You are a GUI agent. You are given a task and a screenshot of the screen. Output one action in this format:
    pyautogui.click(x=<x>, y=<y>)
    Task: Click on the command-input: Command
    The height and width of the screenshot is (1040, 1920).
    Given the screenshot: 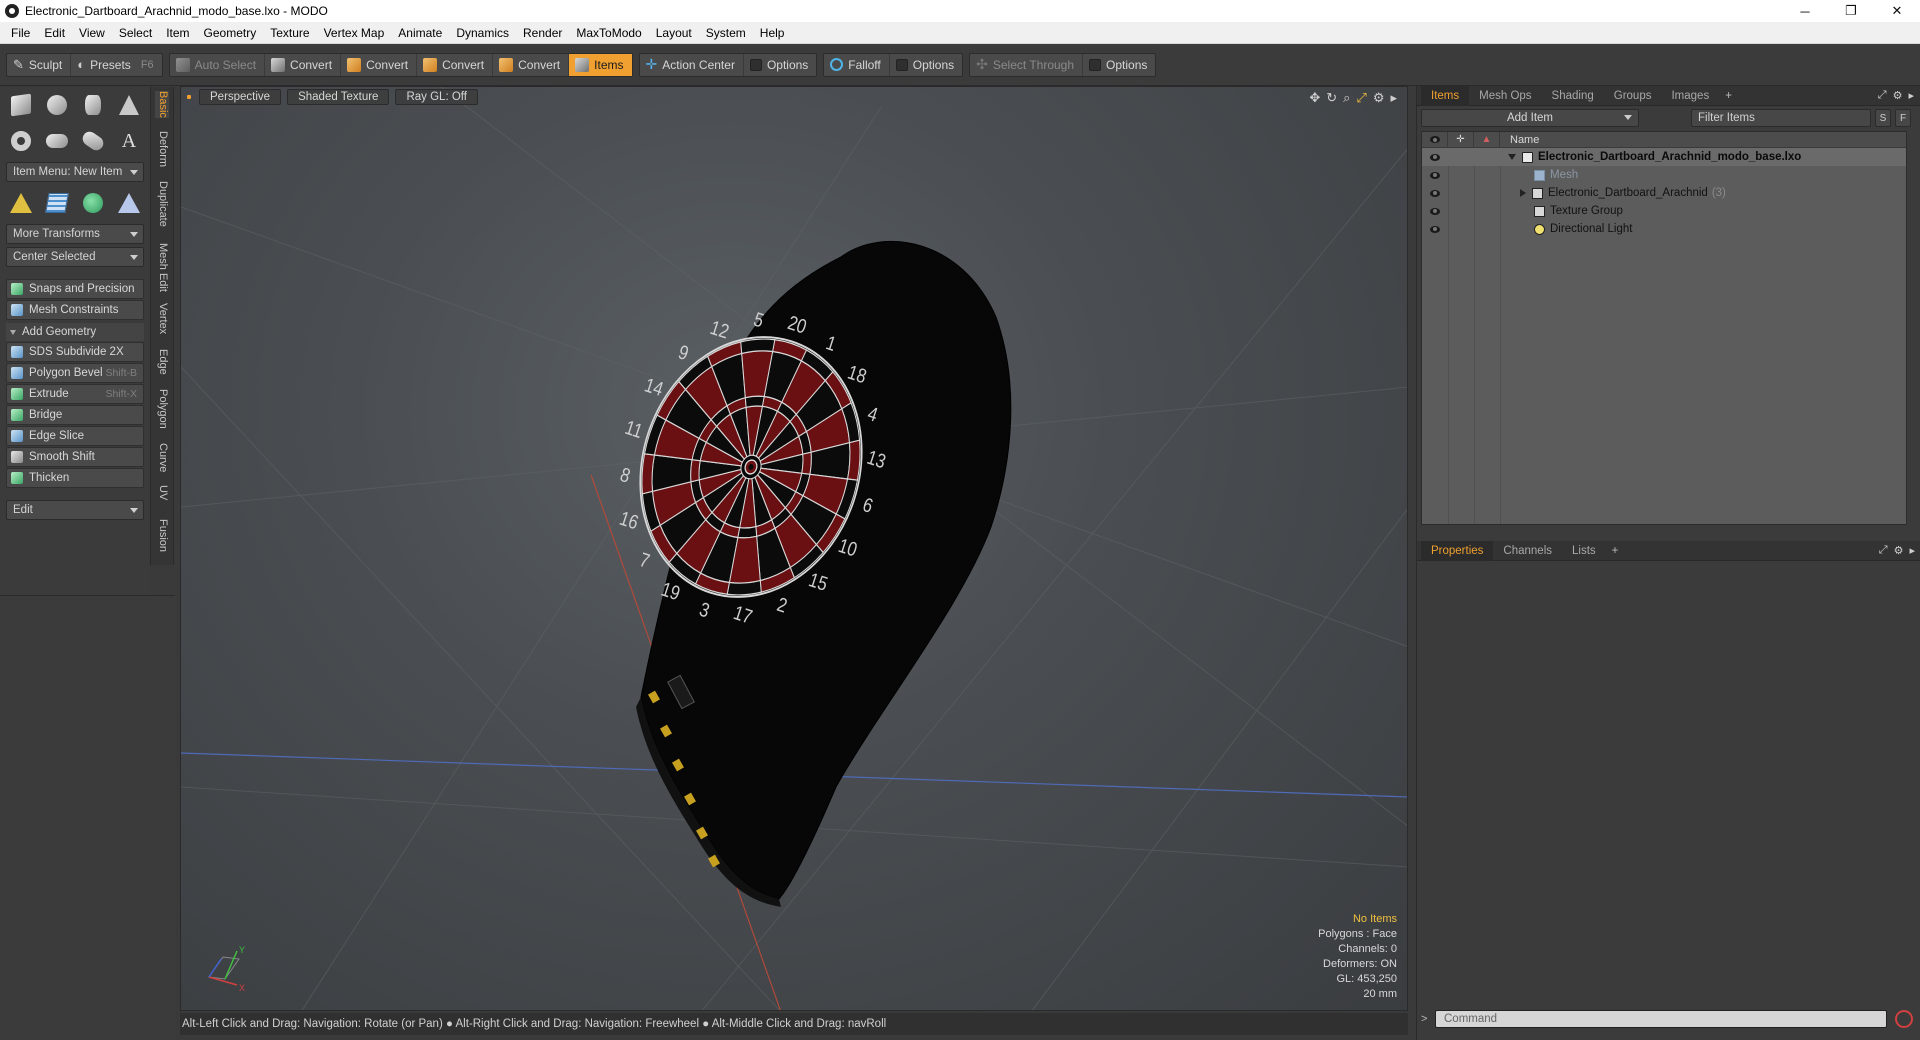 What is the action you would take?
    pyautogui.click(x=1661, y=1019)
    